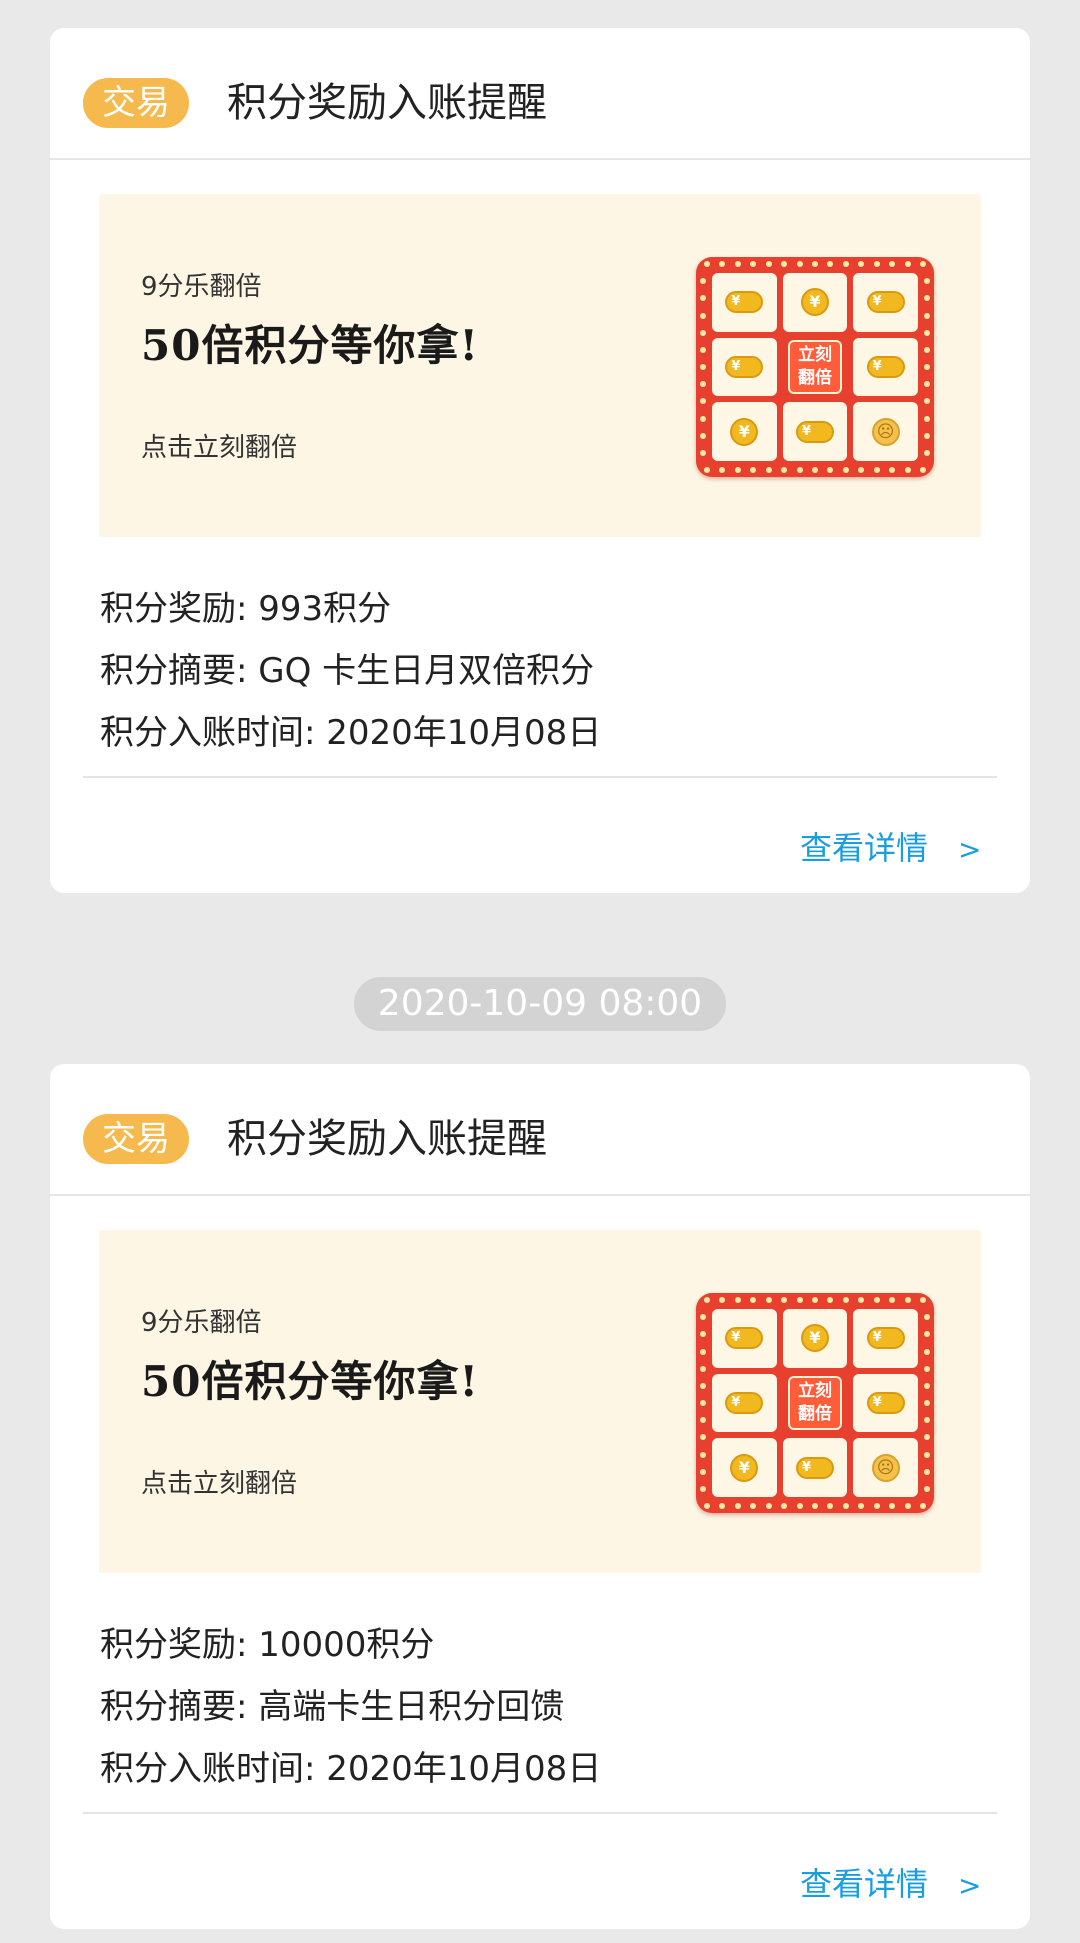 This screenshot has height=1943, width=1080. I want to click on banner-subtitle: 9分乐翻倍, so click(201, 1323).